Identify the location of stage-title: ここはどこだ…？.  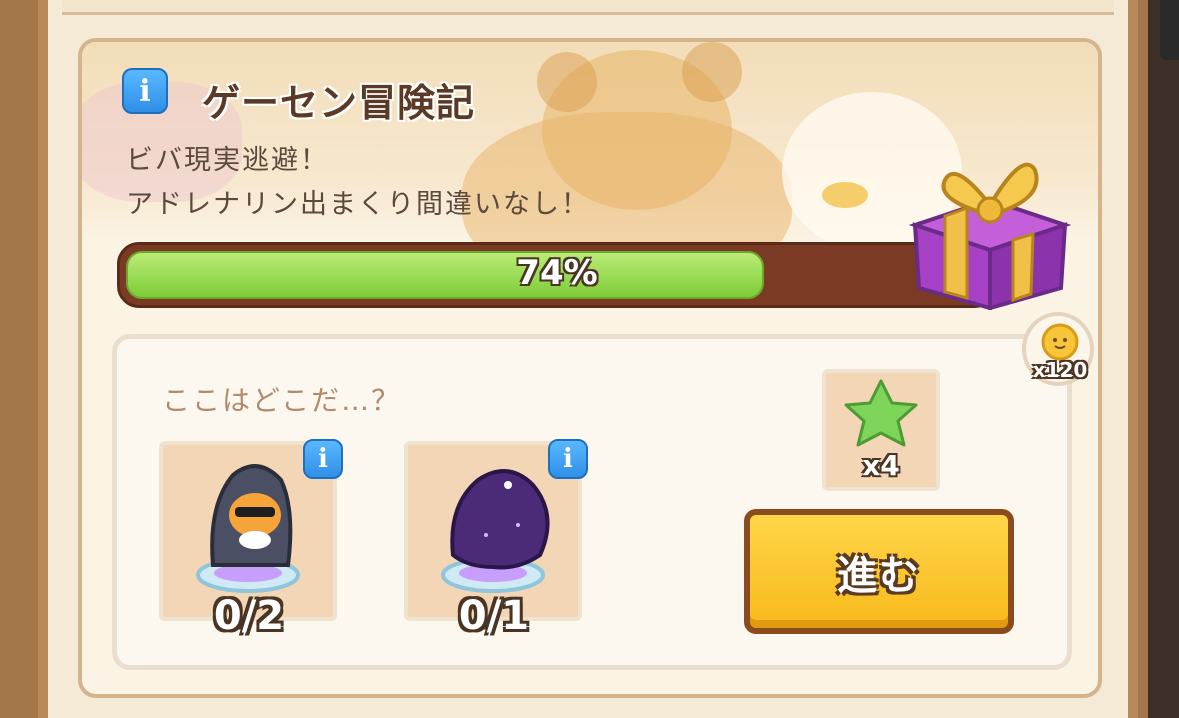
(282, 400).